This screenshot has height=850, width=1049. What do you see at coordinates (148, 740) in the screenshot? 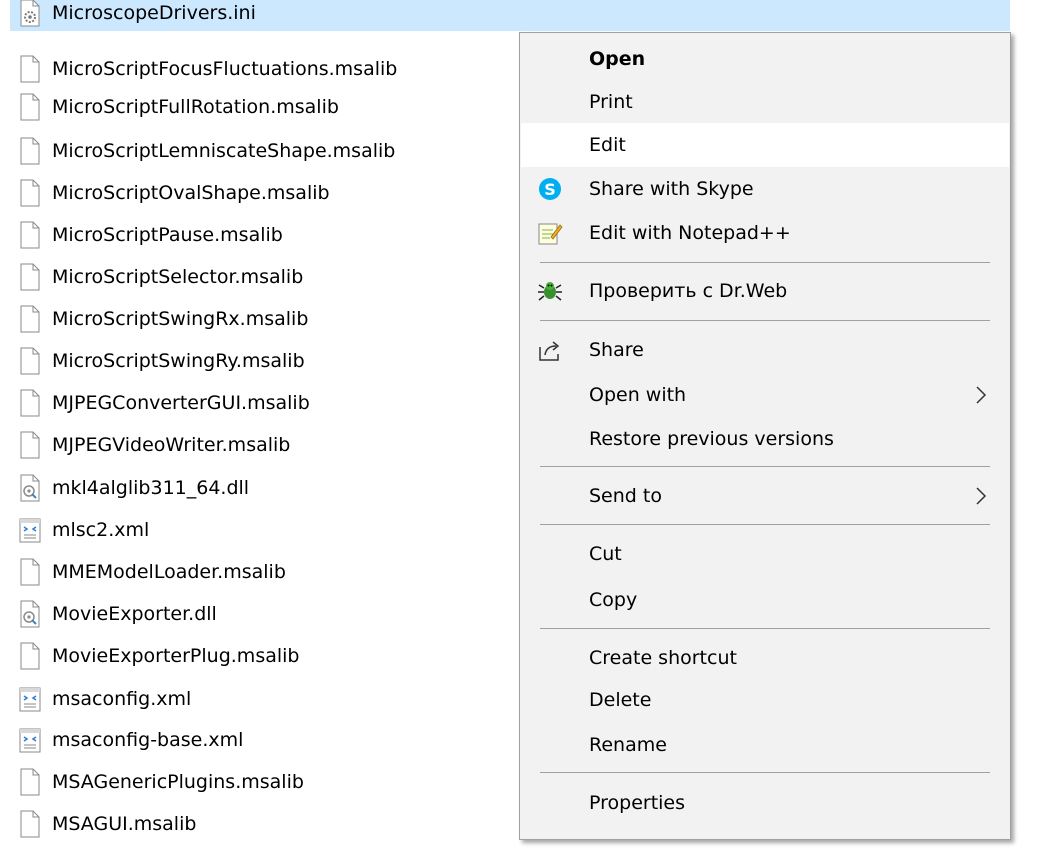
I see `file-name: msaconfig-base.xml` at bounding box center [148, 740].